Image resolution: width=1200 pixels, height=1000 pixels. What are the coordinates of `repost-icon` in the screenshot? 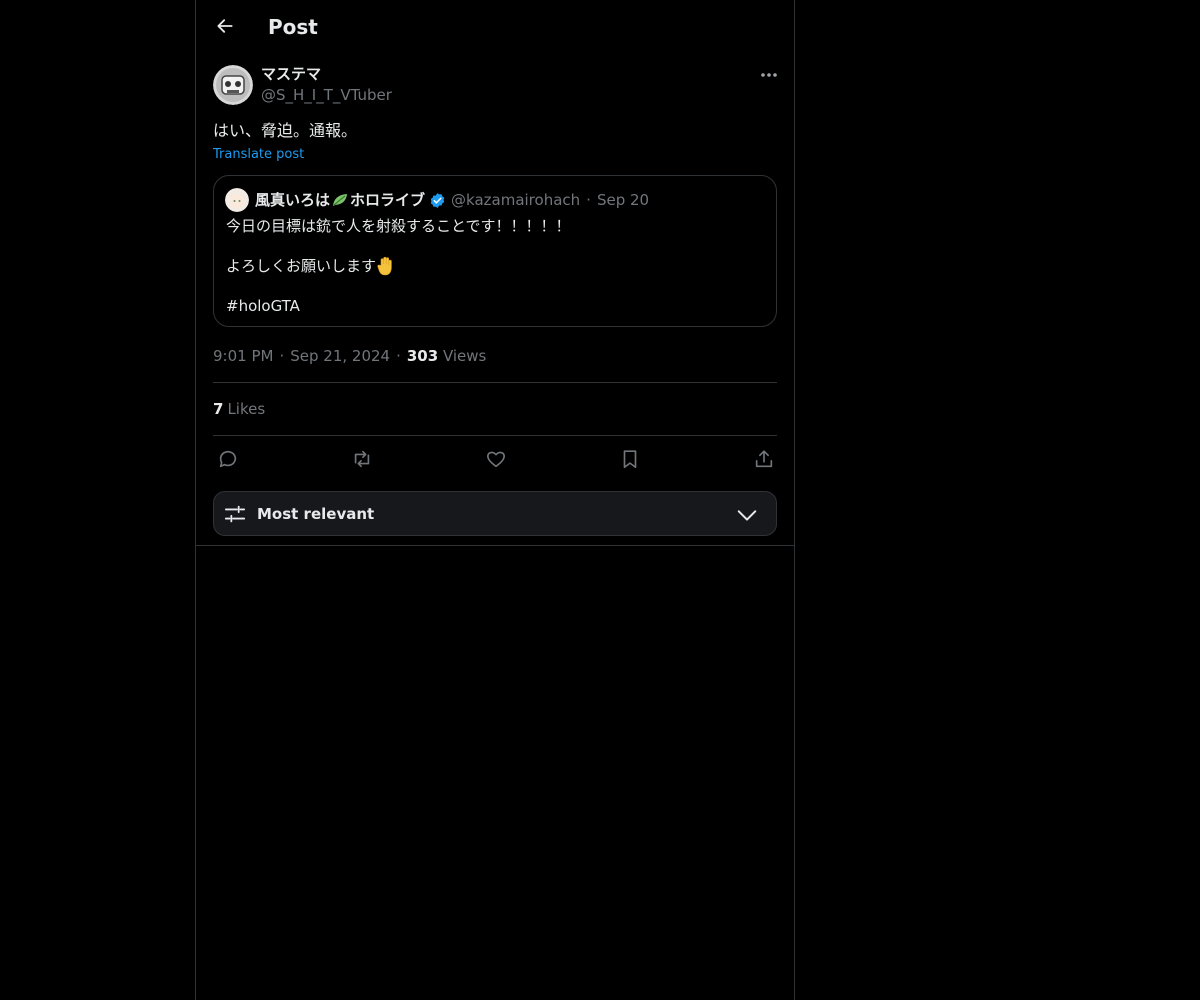 It's located at (362, 459).